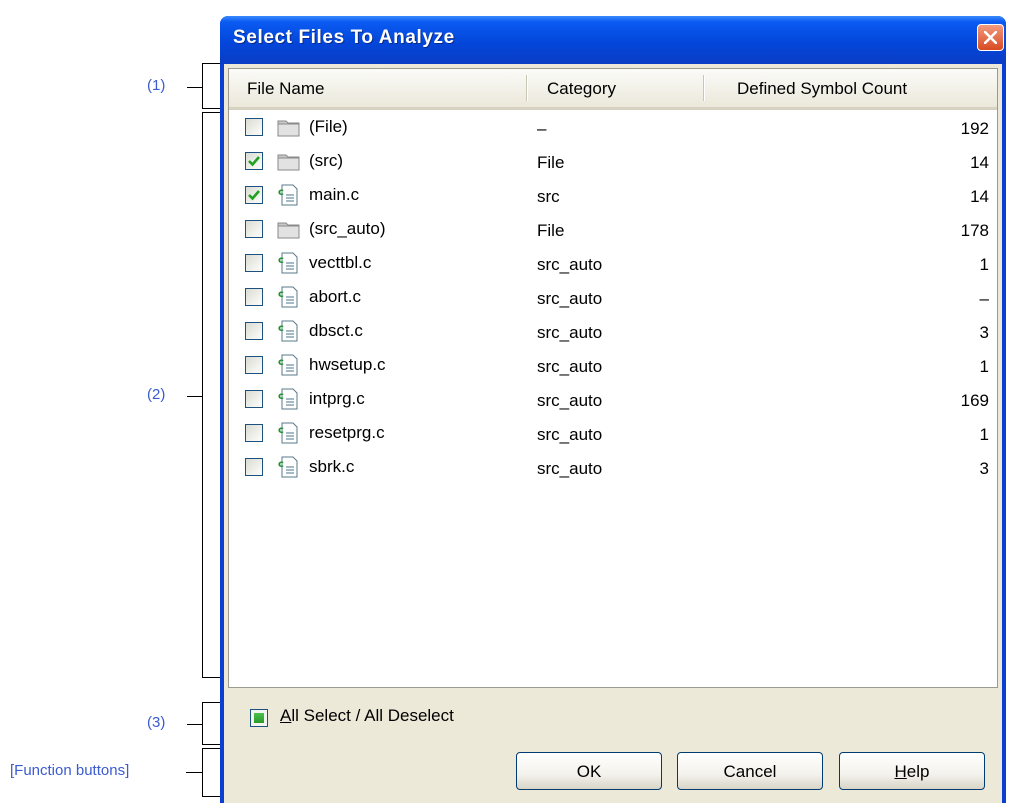 This screenshot has width=1010, height=803. Describe the element at coordinates (340, 262) in the screenshot. I see `file-name-cell: vecttbl.c` at that location.